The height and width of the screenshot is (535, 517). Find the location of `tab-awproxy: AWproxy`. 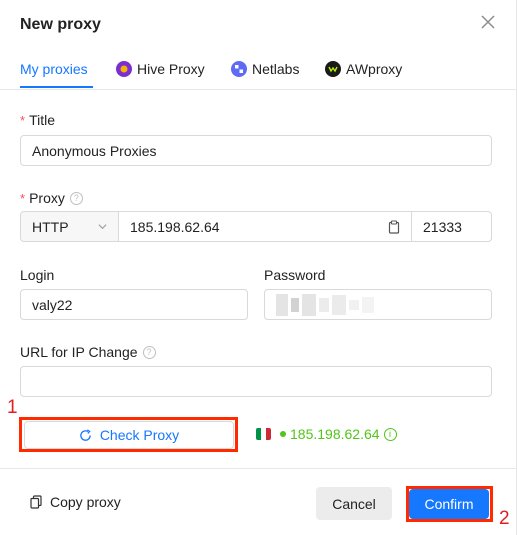

tab-awproxy: AWproxy is located at coordinates (363, 69).